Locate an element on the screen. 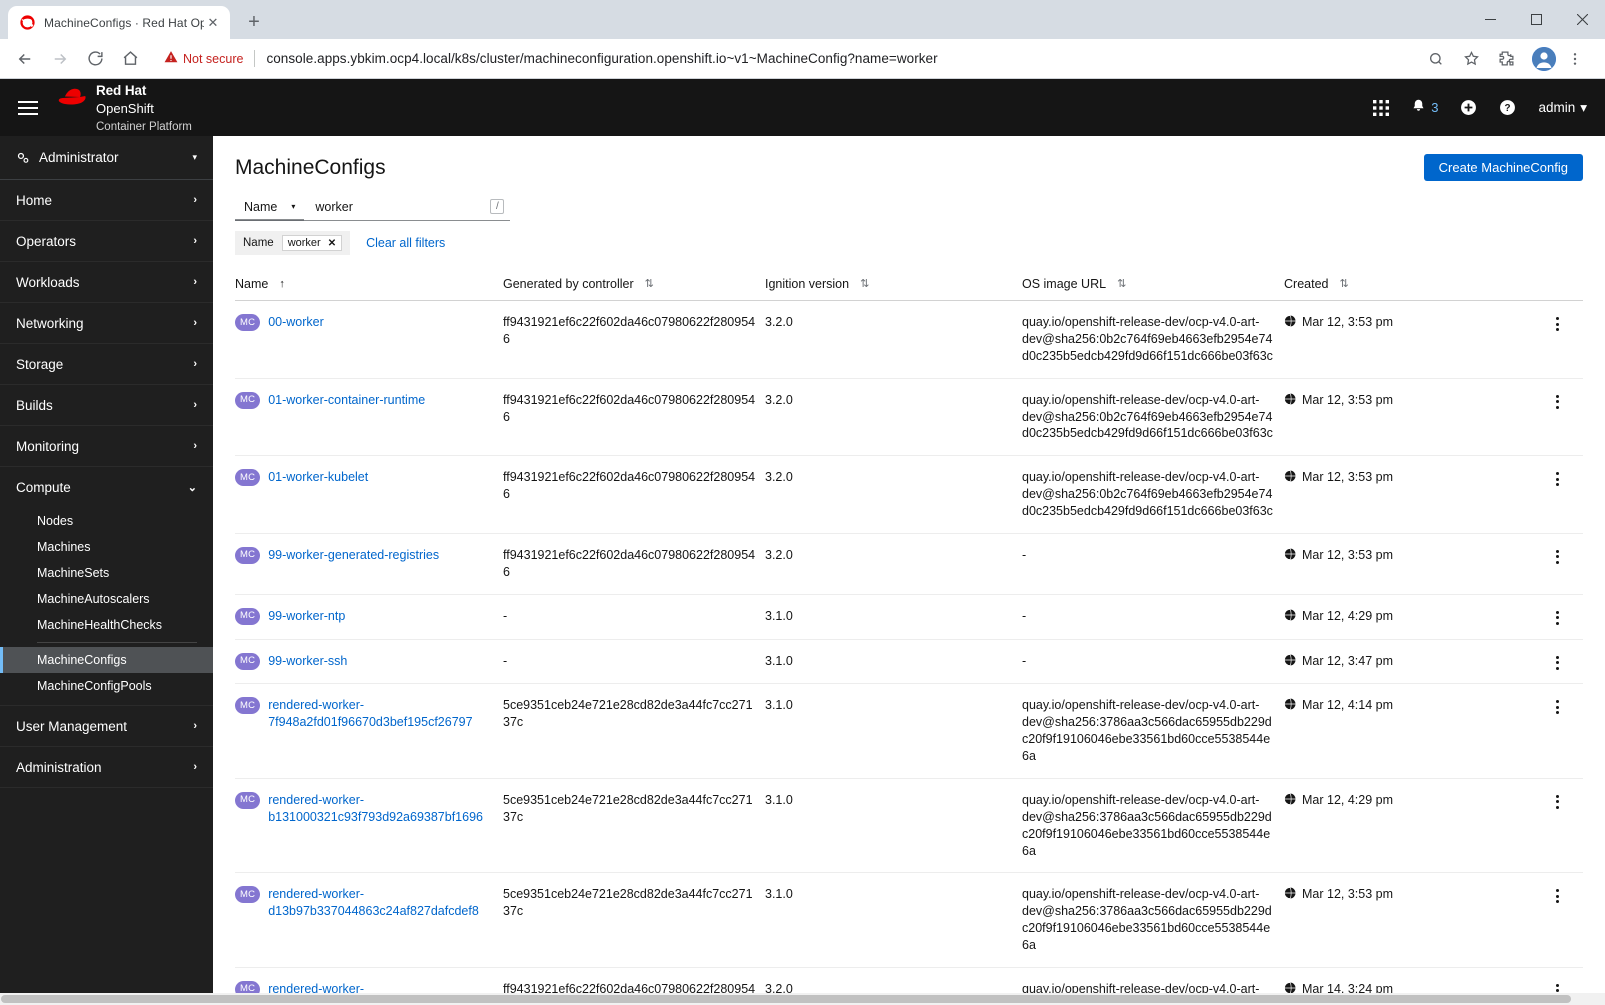  question-circle-icon: ? is located at coordinates (1507, 107).